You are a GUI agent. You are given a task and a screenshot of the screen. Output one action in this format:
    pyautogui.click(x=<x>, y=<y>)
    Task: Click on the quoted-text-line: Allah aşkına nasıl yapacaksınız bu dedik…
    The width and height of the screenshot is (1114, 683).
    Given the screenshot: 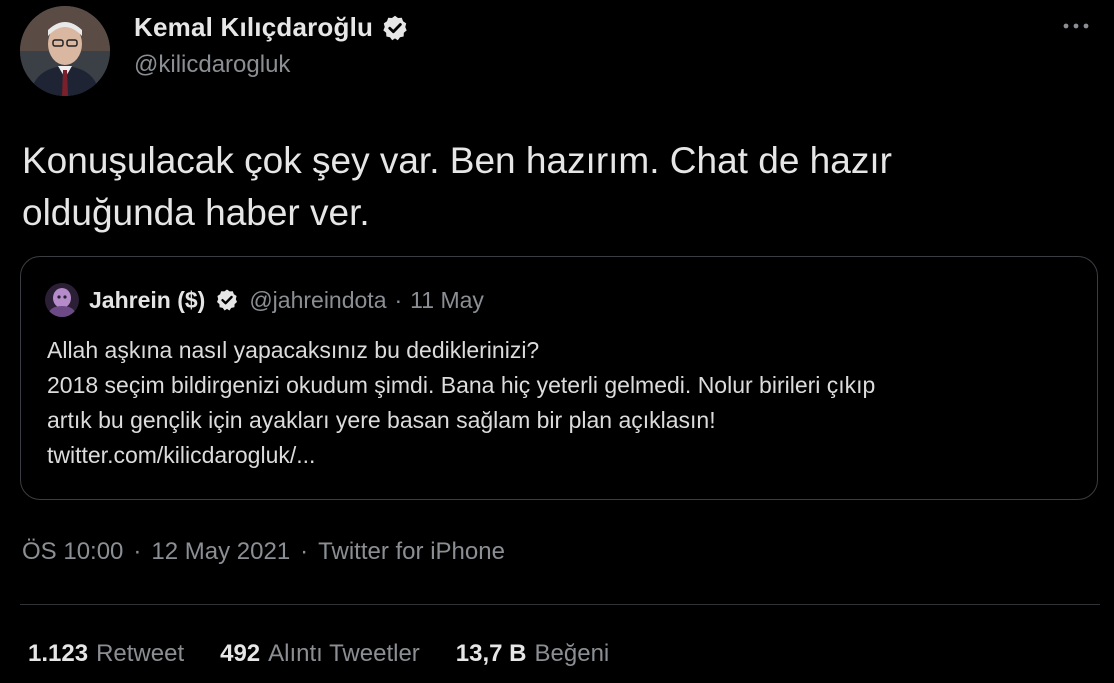 What is the action you would take?
    pyautogui.click(x=293, y=350)
    